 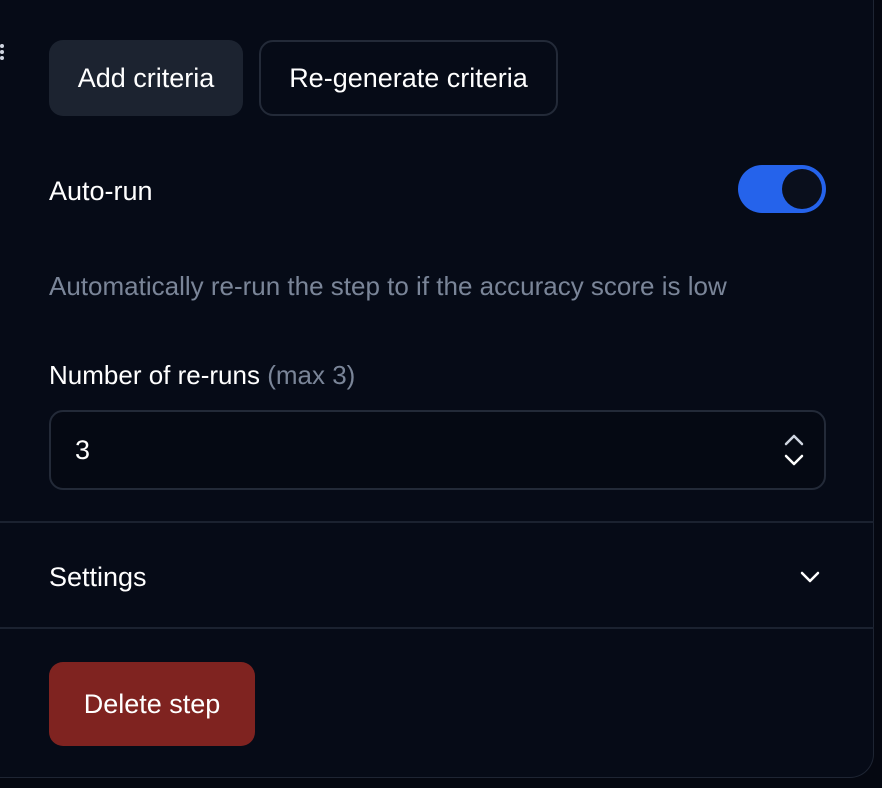 I want to click on settings-accordion: Settings, so click(x=437, y=577).